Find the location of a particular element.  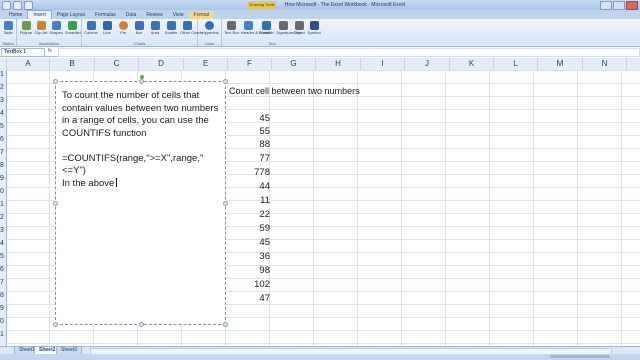

other-charts-button: Other Charts is located at coordinates (191, 28).